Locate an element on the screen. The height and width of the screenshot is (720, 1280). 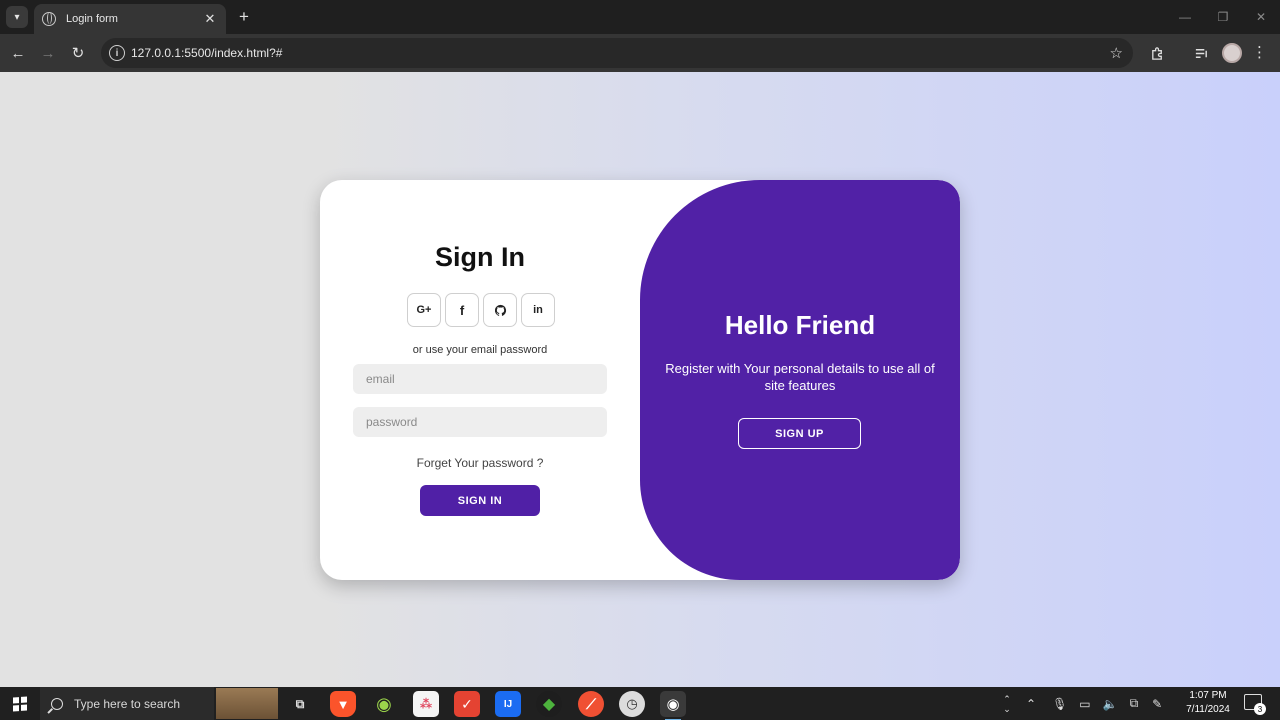
search-placeholder: Type here to search is located at coordinates (127, 703).